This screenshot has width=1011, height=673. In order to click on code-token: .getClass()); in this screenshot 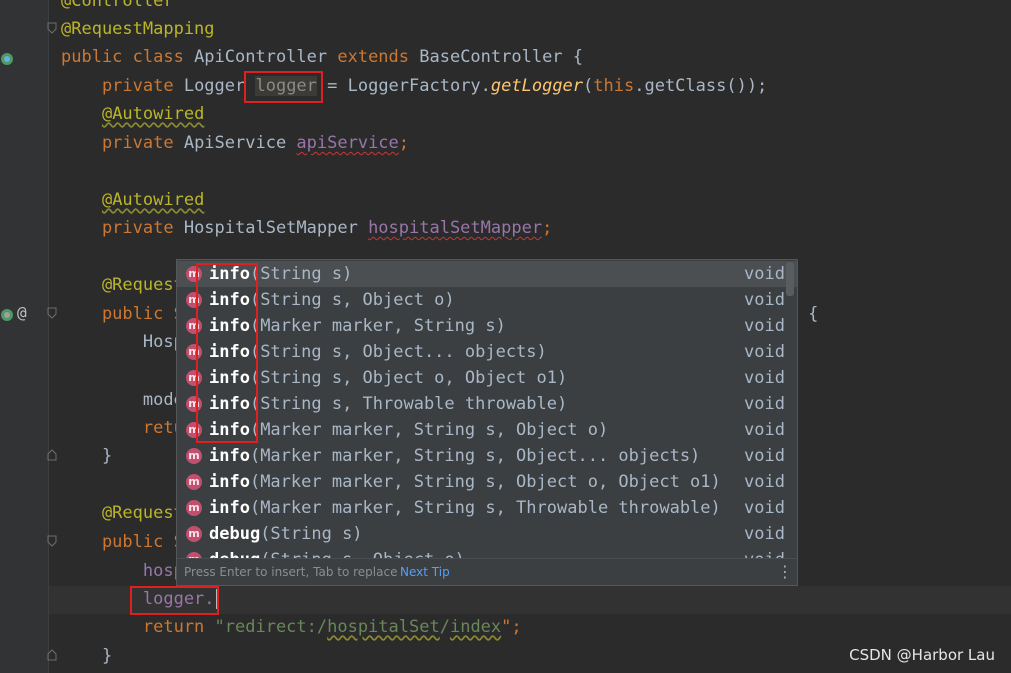, I will do `click(701, 86)`.